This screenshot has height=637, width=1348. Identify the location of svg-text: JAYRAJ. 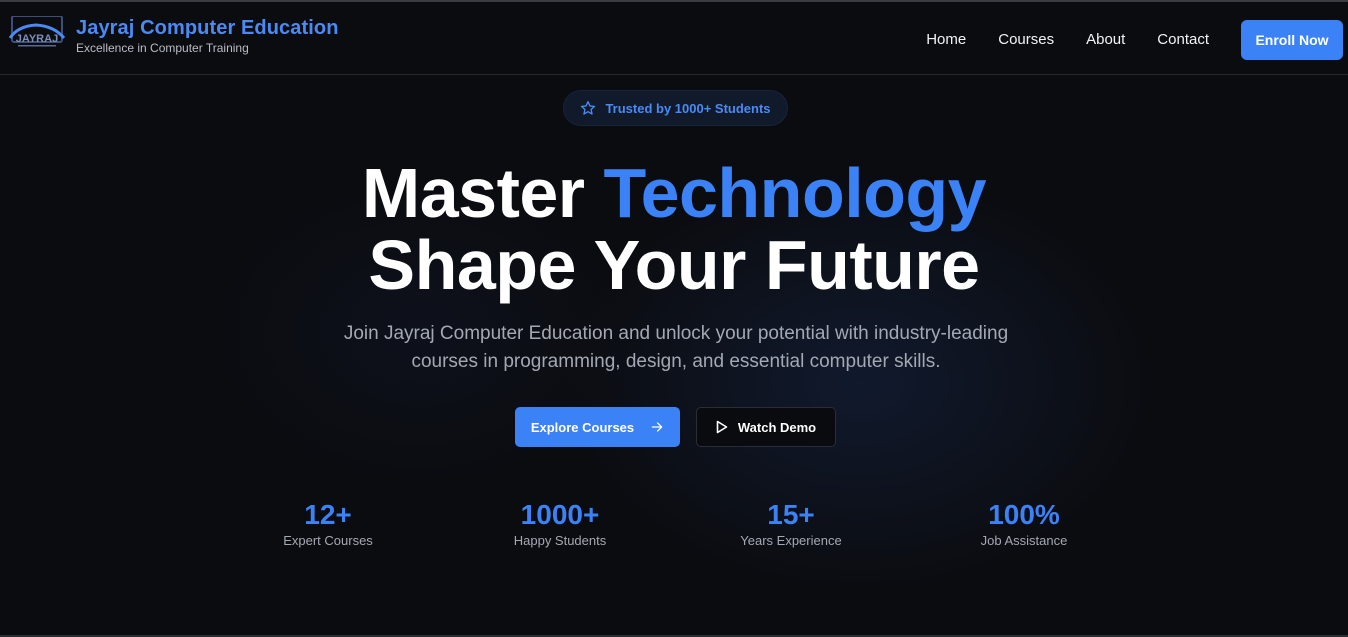
(37, 39).